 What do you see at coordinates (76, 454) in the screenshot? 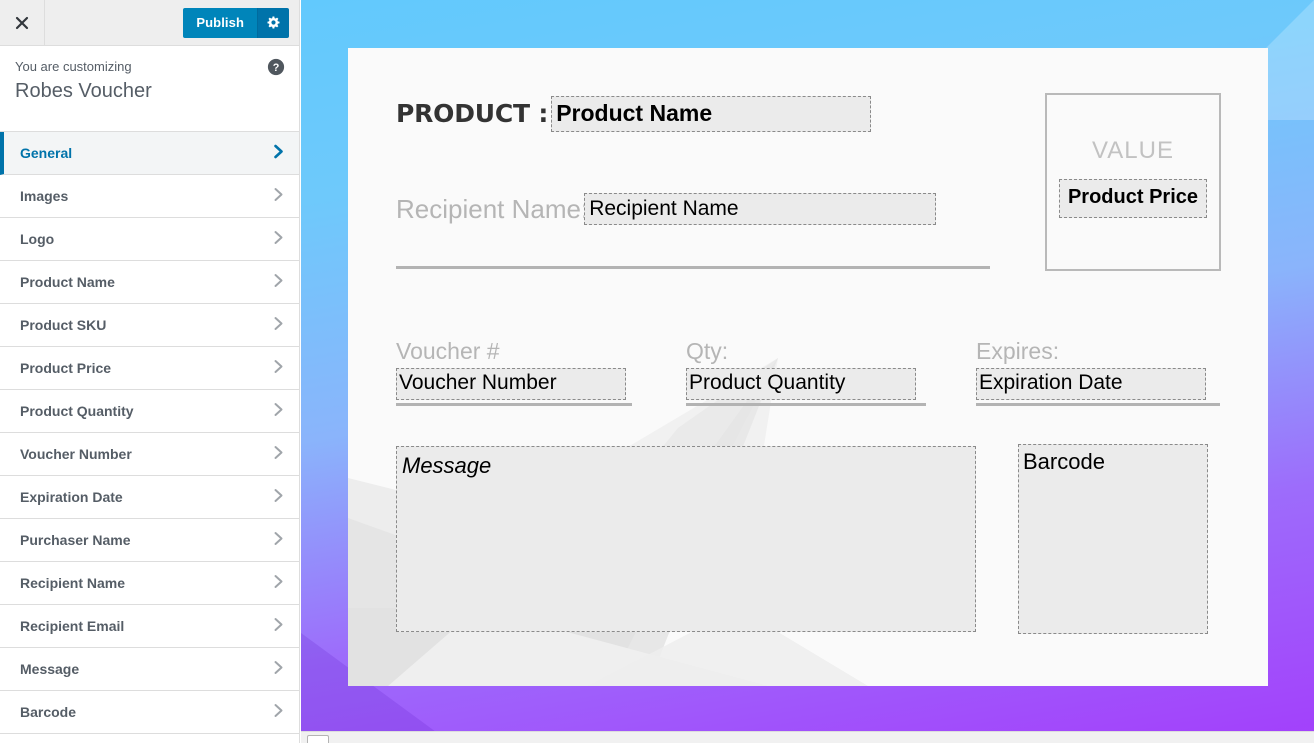
I see `sidebar-item-label: Voucher Number` at bounding box center [76, 454].